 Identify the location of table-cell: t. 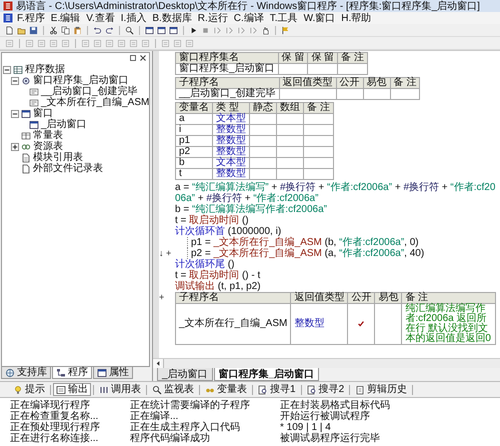
(194, 174).